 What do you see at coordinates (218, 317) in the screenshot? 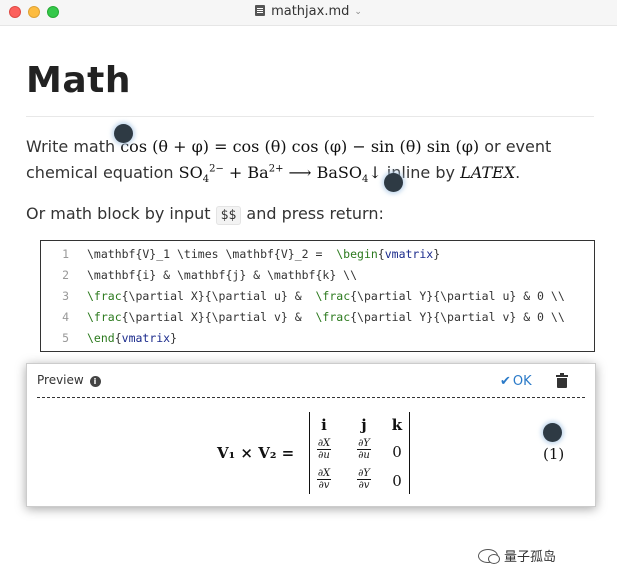
I see `code-text: {\partial X}{\partial v} &` at bounding box center [218, 317].